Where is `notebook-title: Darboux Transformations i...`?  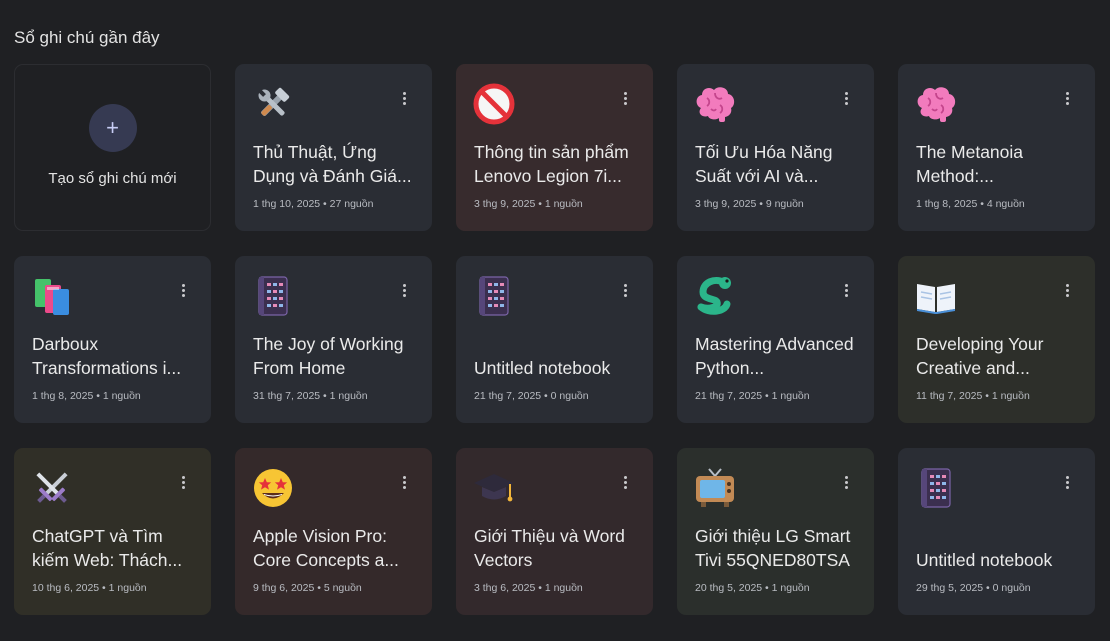
notebook-title: Darboux Transformations i... is located at coordinates (107, 356).